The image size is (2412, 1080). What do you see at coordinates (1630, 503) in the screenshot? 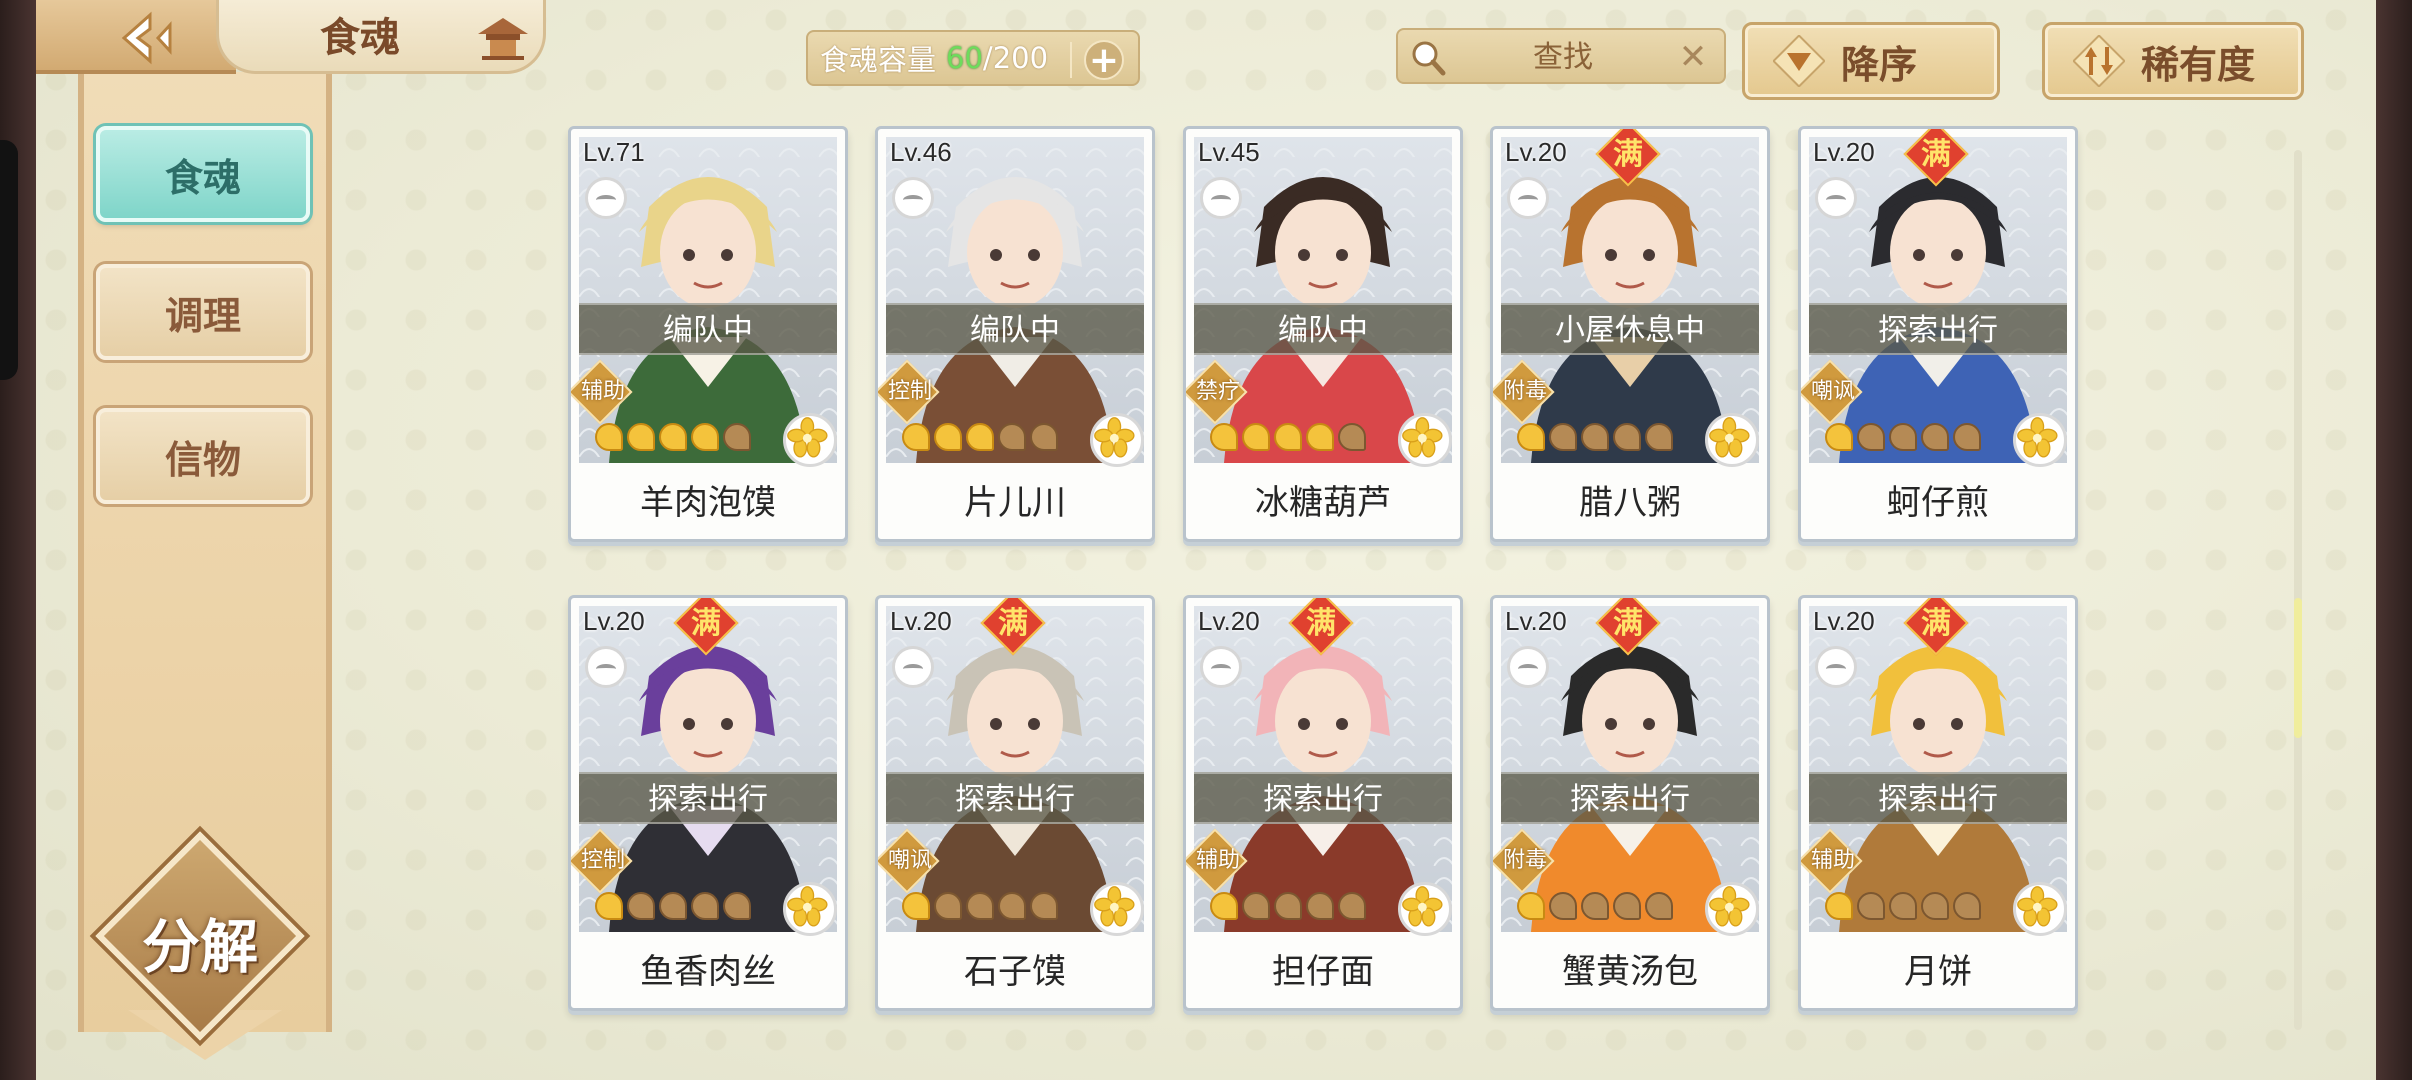
I see `character-name: 腊八粥` at bounding box center [1630, 503].